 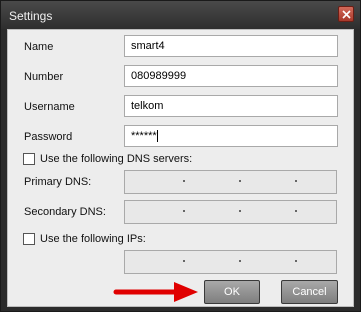 I want to click on password-label: Password, so click(x=48, y=137).